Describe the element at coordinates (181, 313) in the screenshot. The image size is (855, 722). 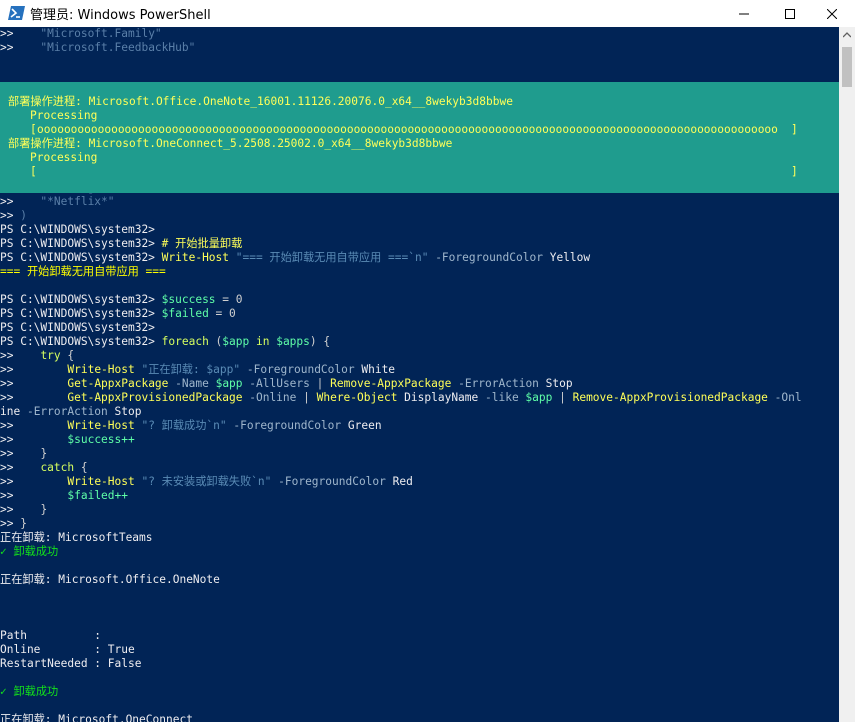
I see `console-token-var: $failed` at that location.